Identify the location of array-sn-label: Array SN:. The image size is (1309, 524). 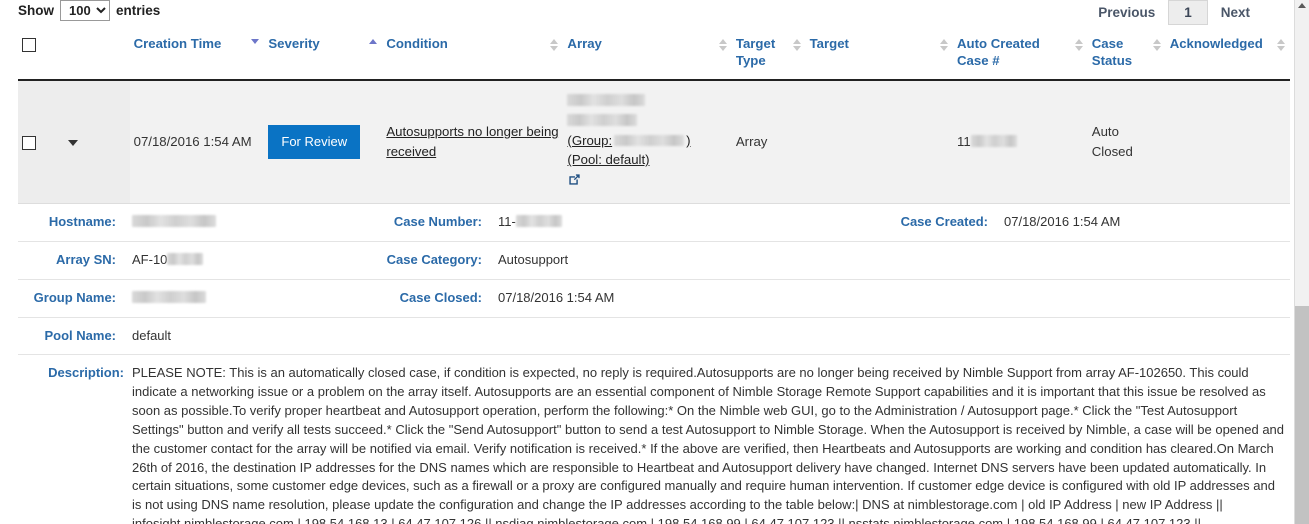
(73, 260).